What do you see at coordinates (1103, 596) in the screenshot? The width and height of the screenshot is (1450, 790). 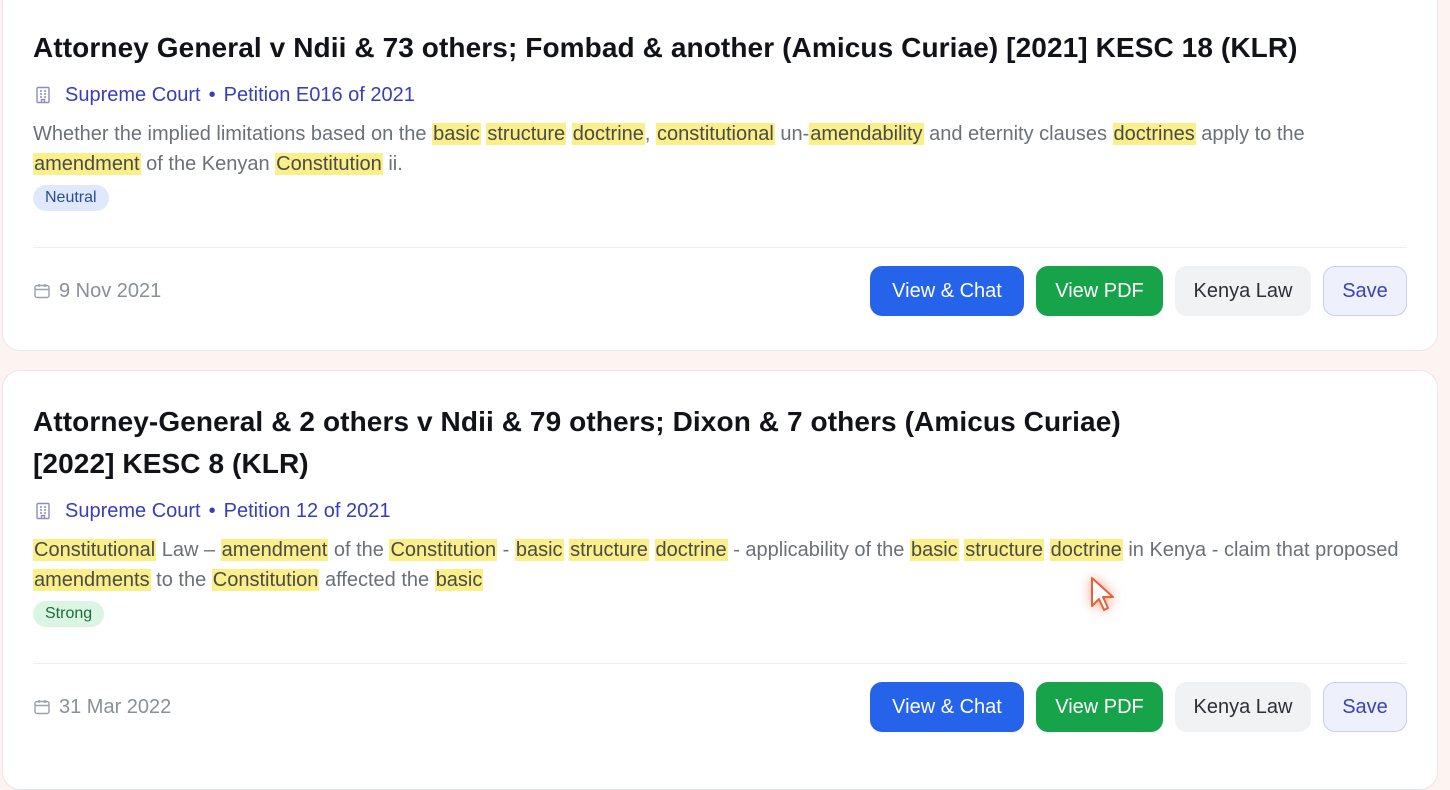 I see `cursor-pointer-icon` at bounding box center [1103, 596].